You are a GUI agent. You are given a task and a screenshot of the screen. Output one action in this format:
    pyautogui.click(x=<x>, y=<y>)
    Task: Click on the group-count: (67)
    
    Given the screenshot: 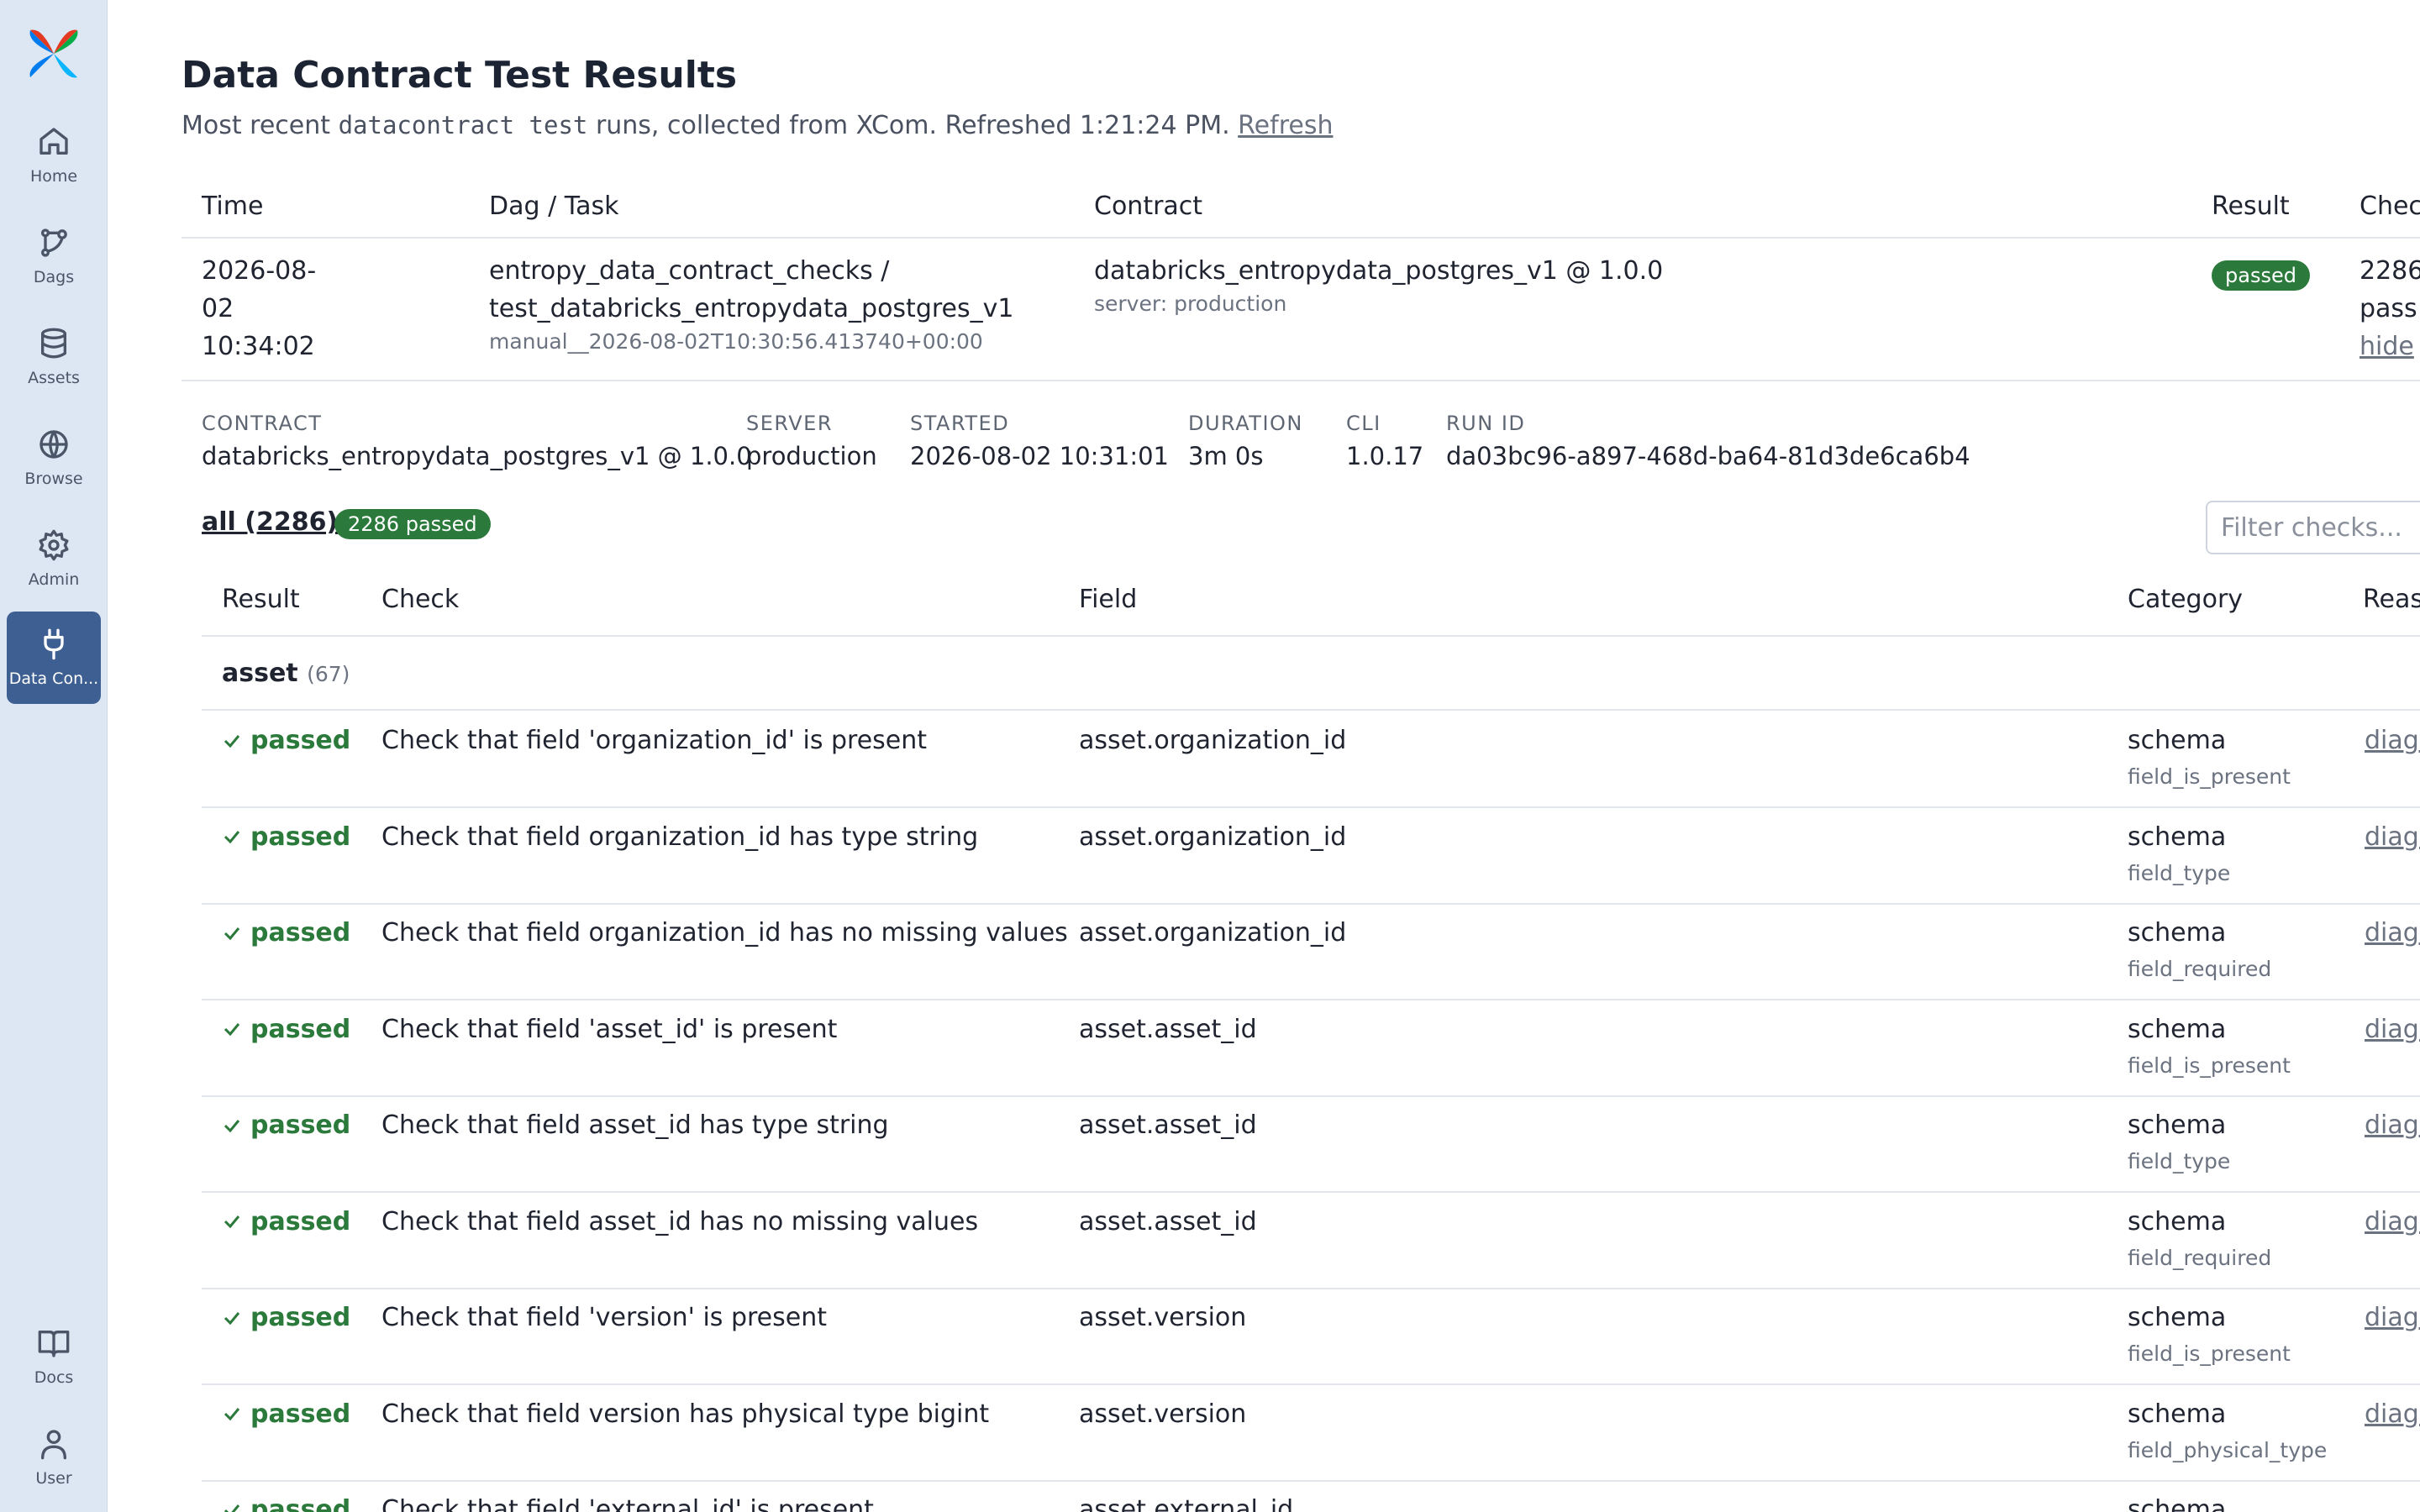 What is the action you would take?
    pyautogui.click(x=329, y=674)
    